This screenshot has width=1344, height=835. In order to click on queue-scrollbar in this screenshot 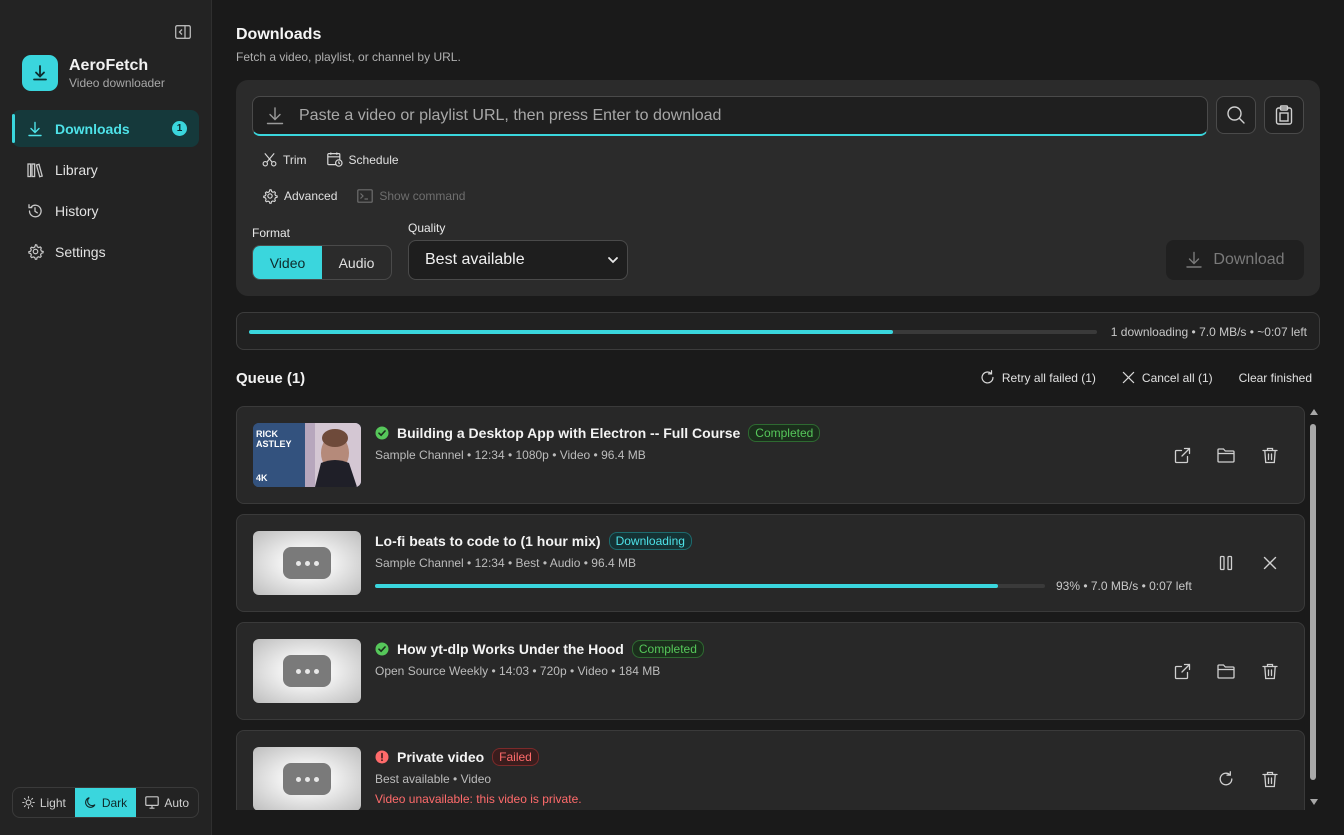, I will do `click(1314, 608)`.